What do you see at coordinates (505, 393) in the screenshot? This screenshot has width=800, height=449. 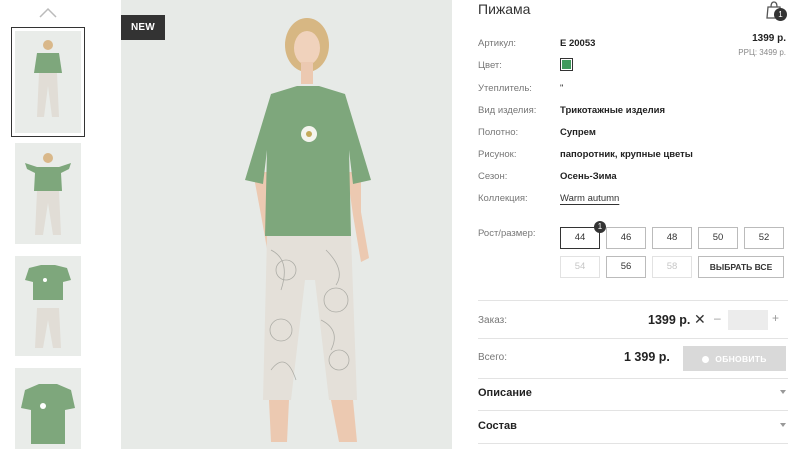 I see `accordion-title: Описание` at bounding box center [505, 393].